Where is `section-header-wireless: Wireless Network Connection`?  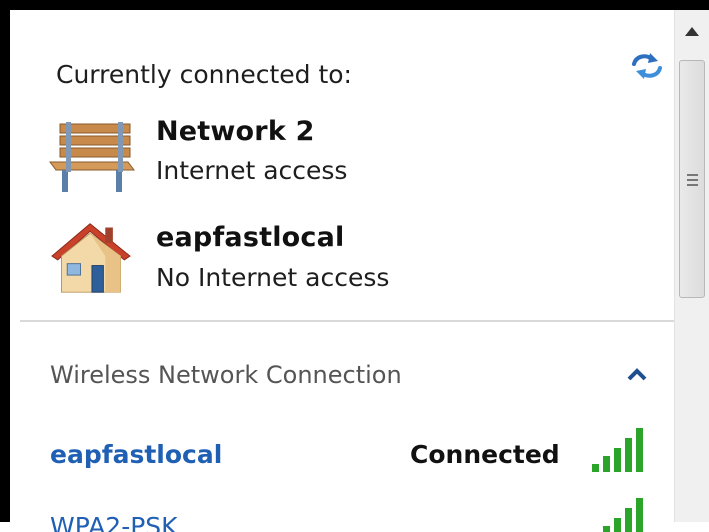 section-header-wireless: Wireless Network Connection is located at coordinates (226, 375).